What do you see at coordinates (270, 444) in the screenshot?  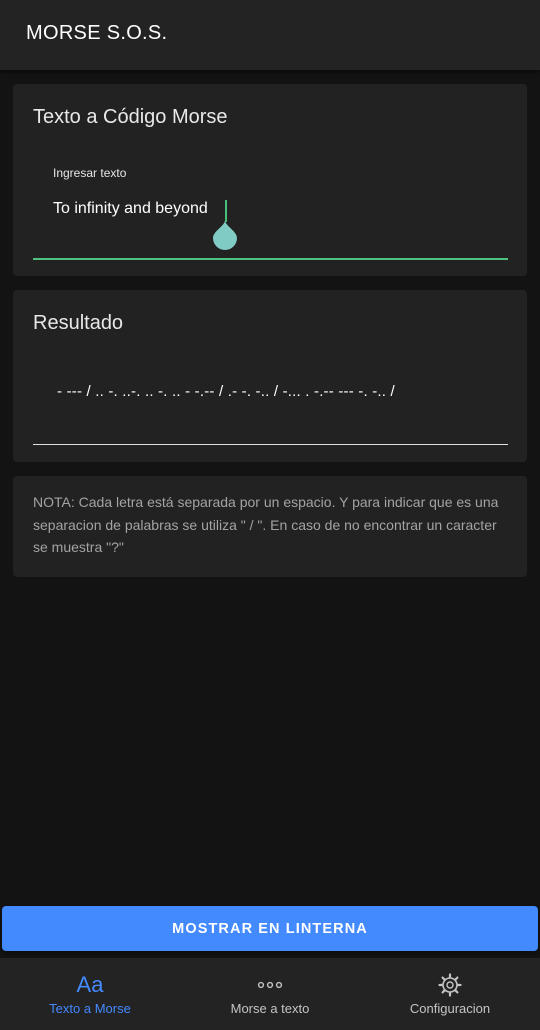 I see `result-underline` at bounding box center [270, 444].